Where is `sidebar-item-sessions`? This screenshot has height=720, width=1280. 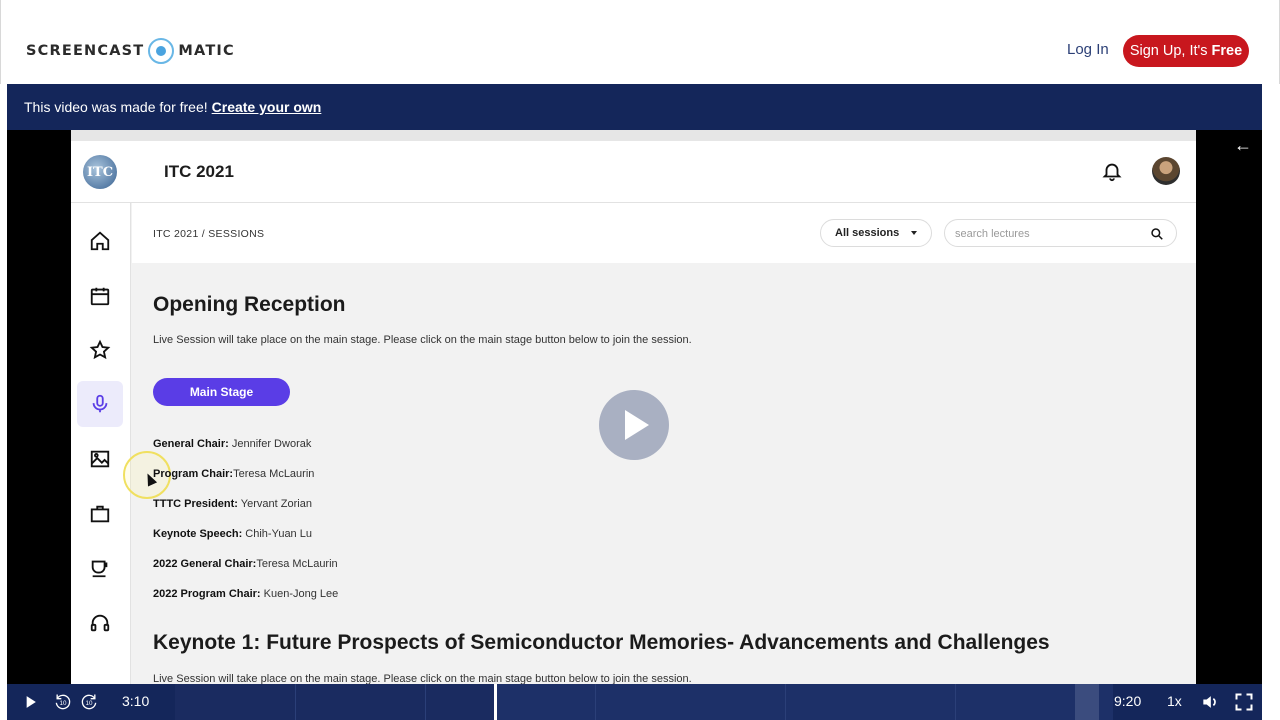 sidebar-item-sessions is located at coordinates (100, 404).